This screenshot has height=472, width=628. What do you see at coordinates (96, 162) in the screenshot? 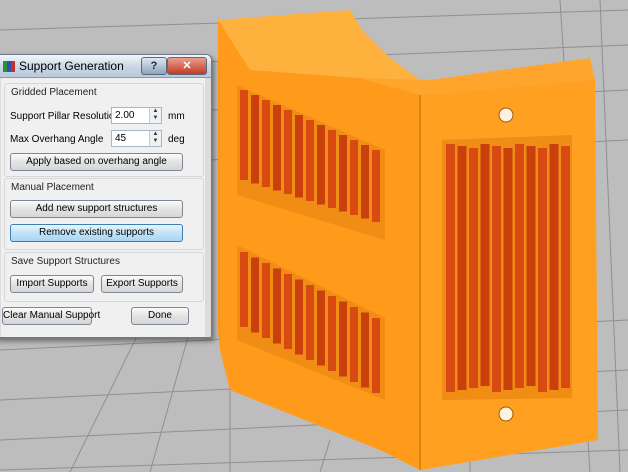
I see `apply-overhang-button: Apply based on overhang angle` at bounding box center [96, 162].